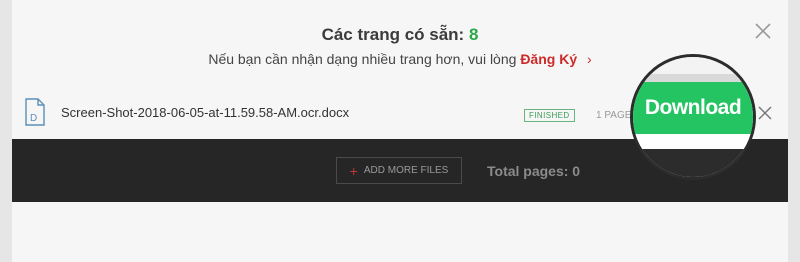 The image size is (800, 262). What do you see at coordinates (35, 112) in the screenshot?
I see `document-icon: D` at bounding box center [35, 112].